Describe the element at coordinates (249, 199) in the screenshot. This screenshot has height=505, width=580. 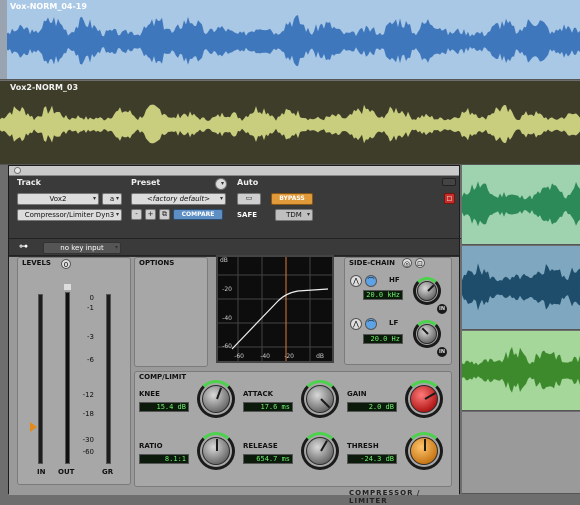
I see `automation-icon: ▭` at that location.